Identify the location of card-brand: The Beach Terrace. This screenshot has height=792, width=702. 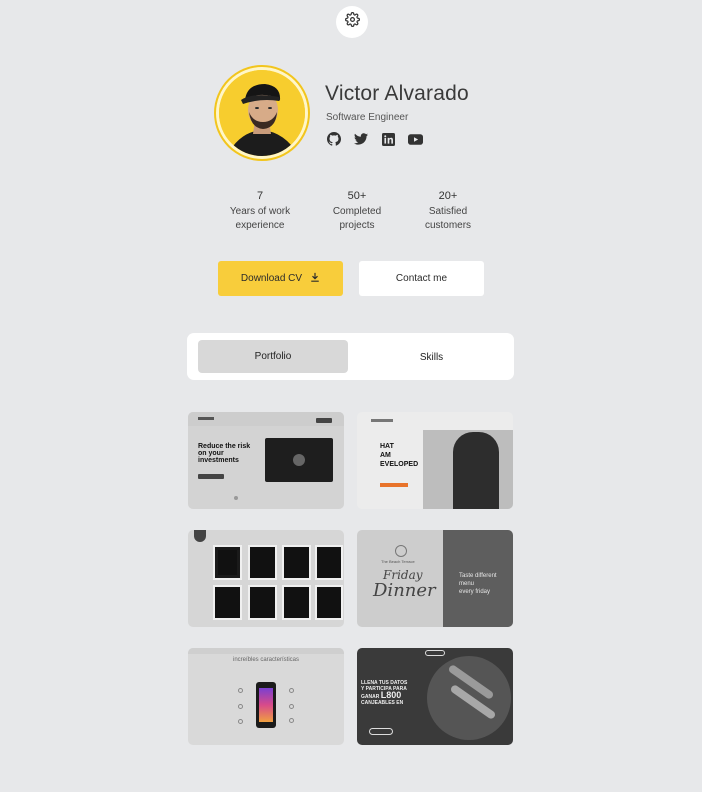
(398, 561).